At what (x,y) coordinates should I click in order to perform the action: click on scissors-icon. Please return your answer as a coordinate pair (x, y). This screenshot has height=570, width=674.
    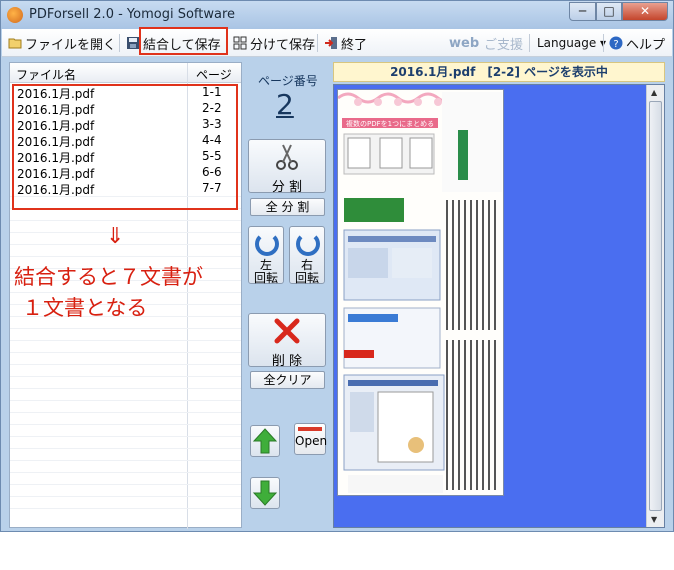
    Looking at the image, I should click on (287, 157).